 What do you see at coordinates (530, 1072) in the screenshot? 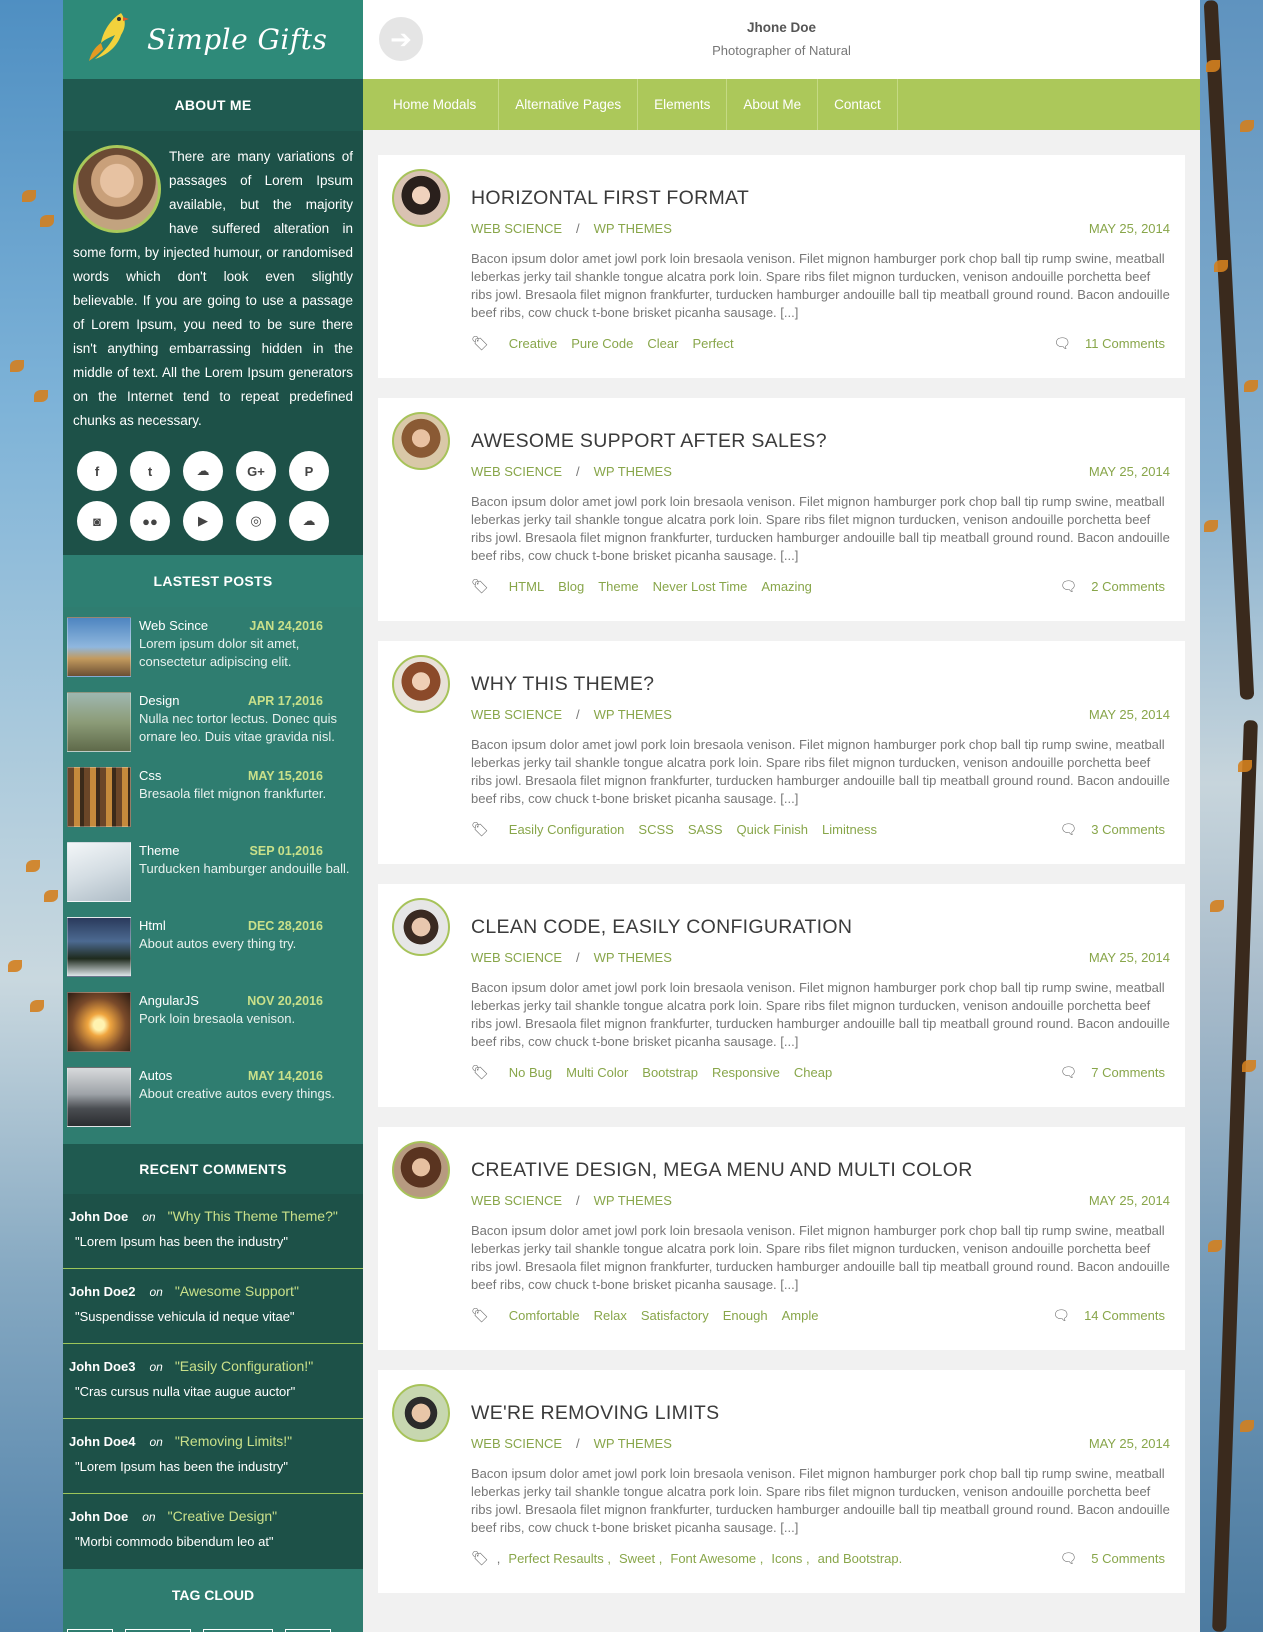
I see `tag-link: No Bug` at bounding box center [530, 1072].